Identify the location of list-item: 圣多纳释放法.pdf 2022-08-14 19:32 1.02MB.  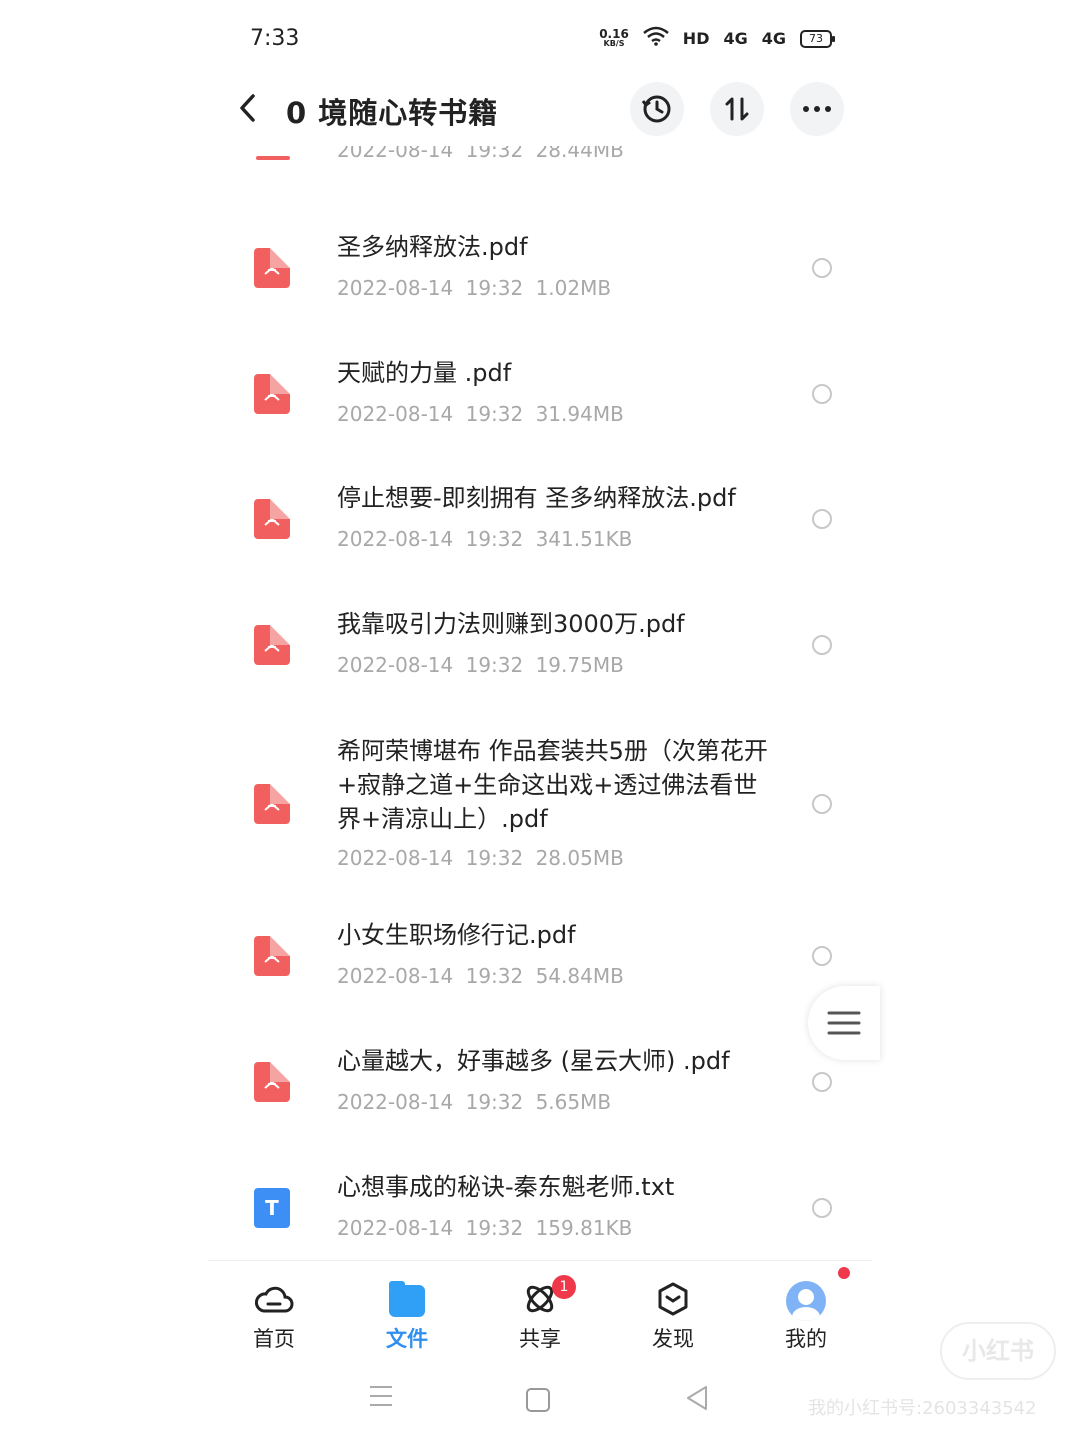
(540, 278).